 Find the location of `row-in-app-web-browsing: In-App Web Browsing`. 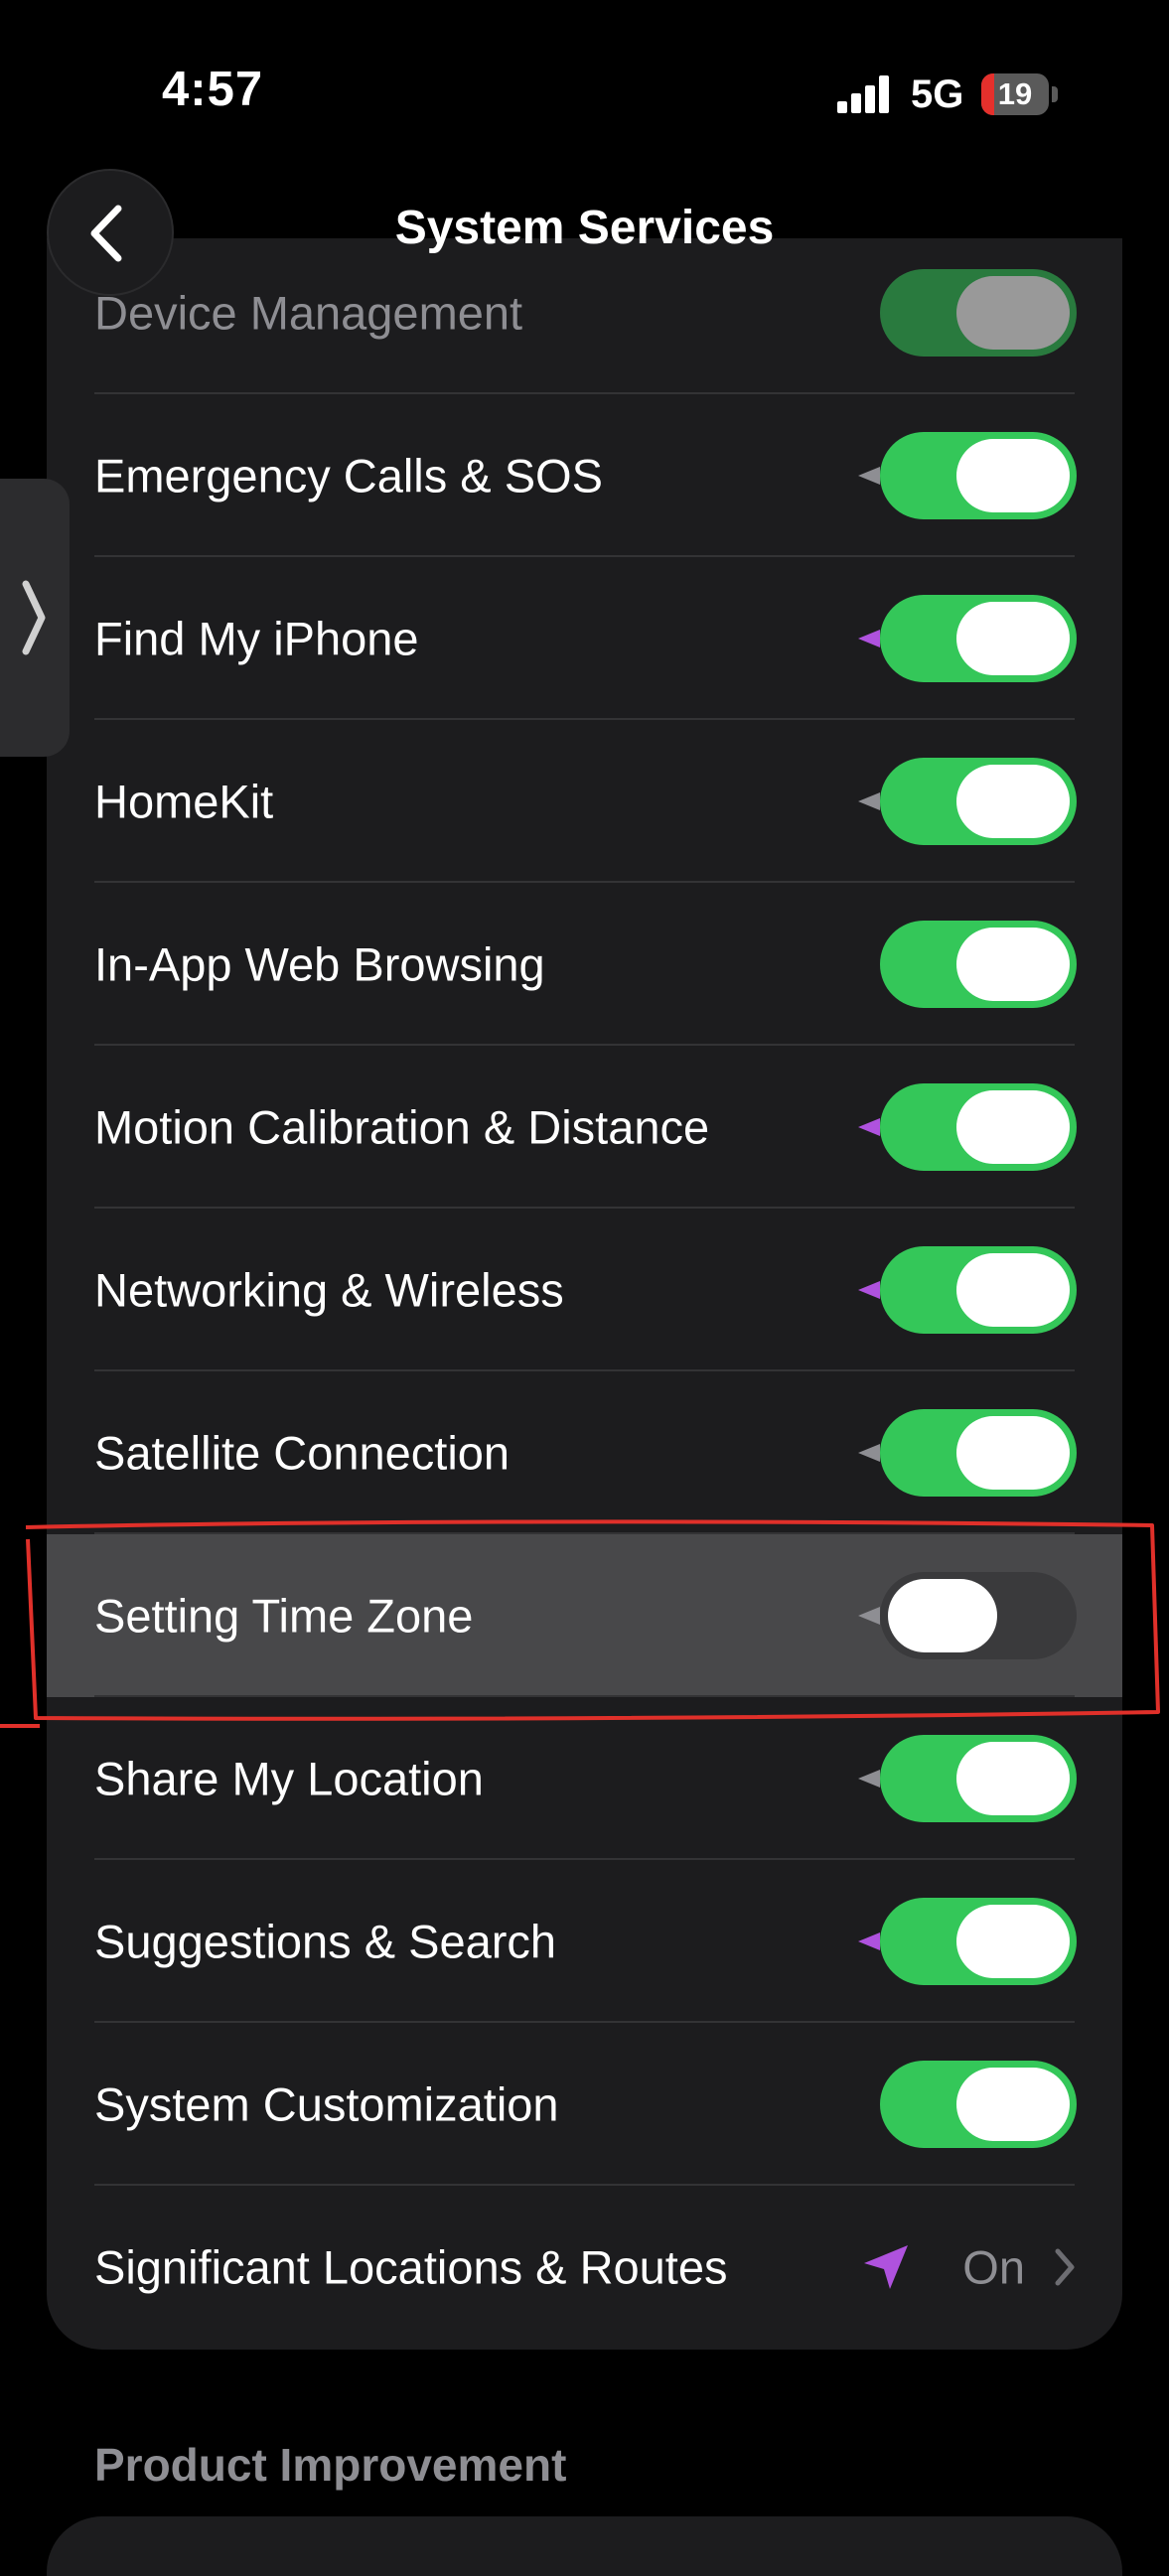

row-in-app-web-browsing: In-App Web Browsing is located at coordinates (584, 964).